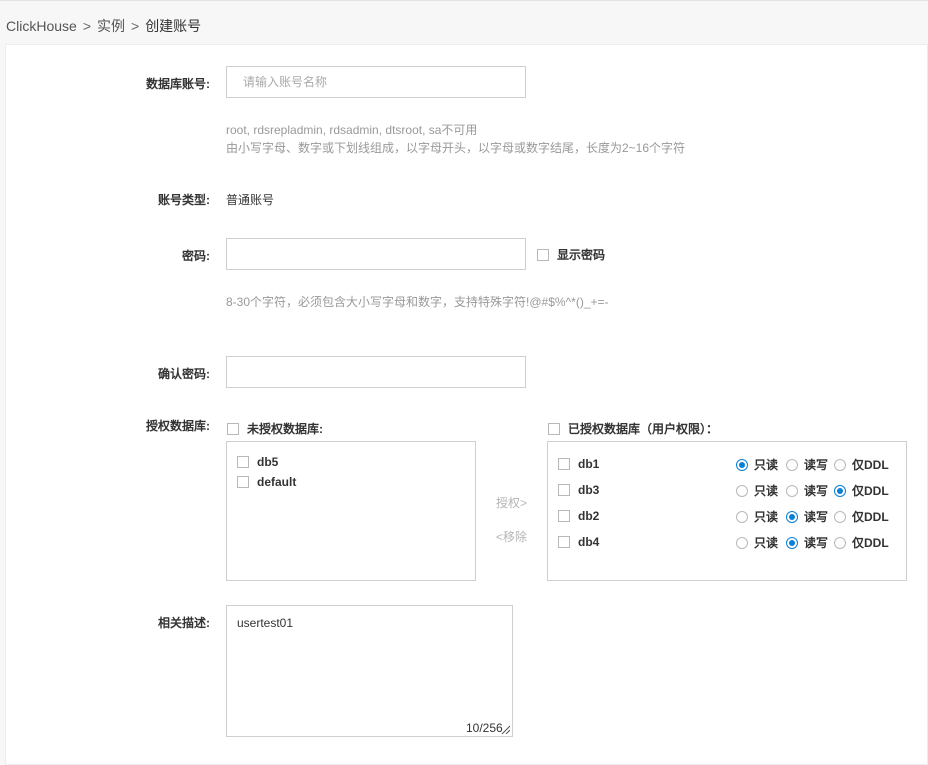 Image resolution: width=928 pixels, height=765 pixels. What do you see at coordinates (511, 502) in the screenshot?
I see `grant-button: 授权>` at bounding box center [511, 502].